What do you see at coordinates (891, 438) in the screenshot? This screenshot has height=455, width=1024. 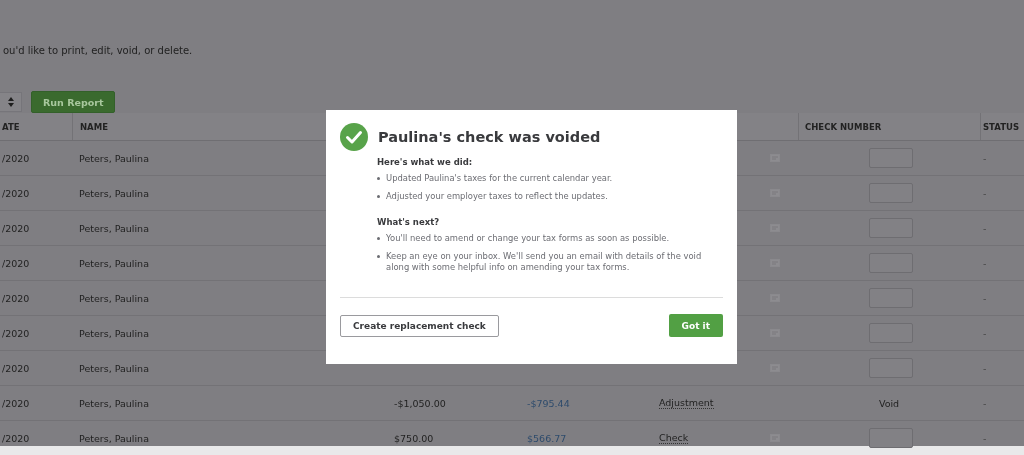 I see `check-number-field` at bounding box center [891, 438].